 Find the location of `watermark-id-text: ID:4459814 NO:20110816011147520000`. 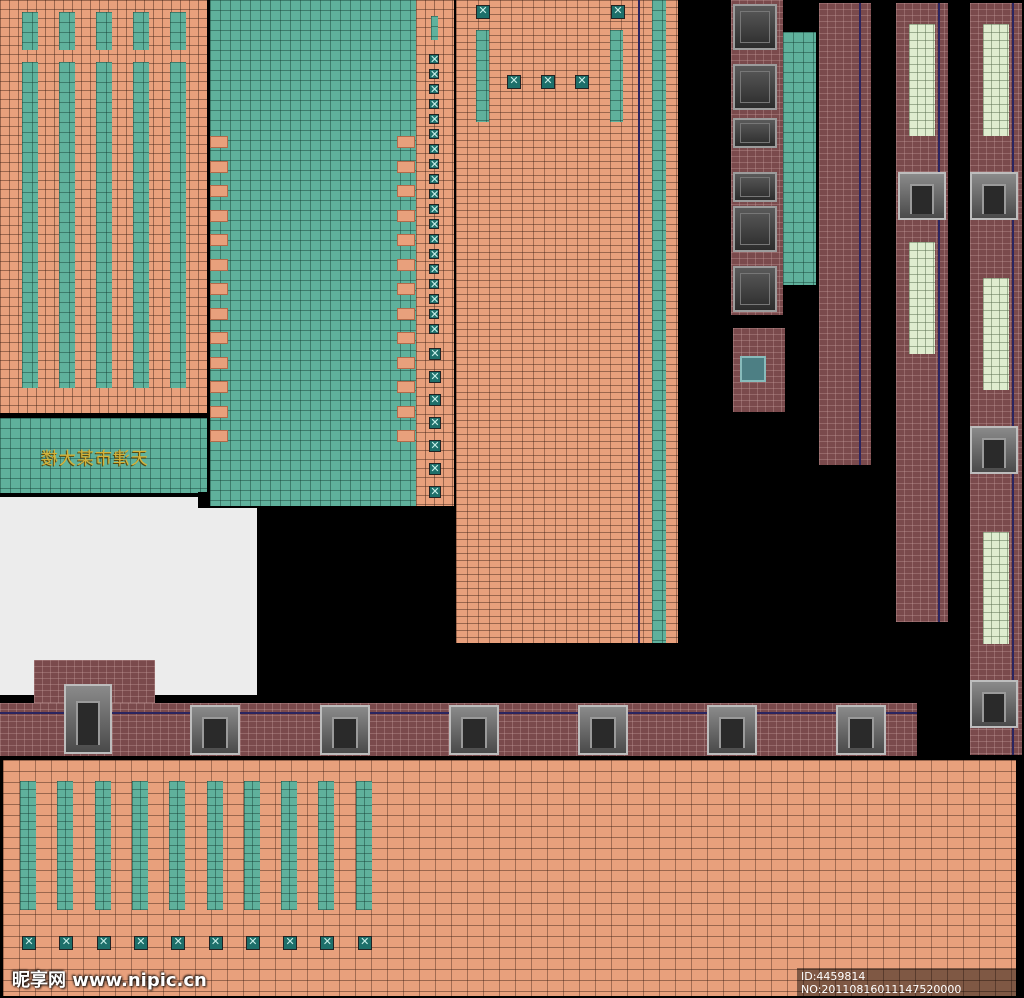

watermark-id-text: ID:4459814 NO:20110816011147520000 is located at coordinates (910, 983).